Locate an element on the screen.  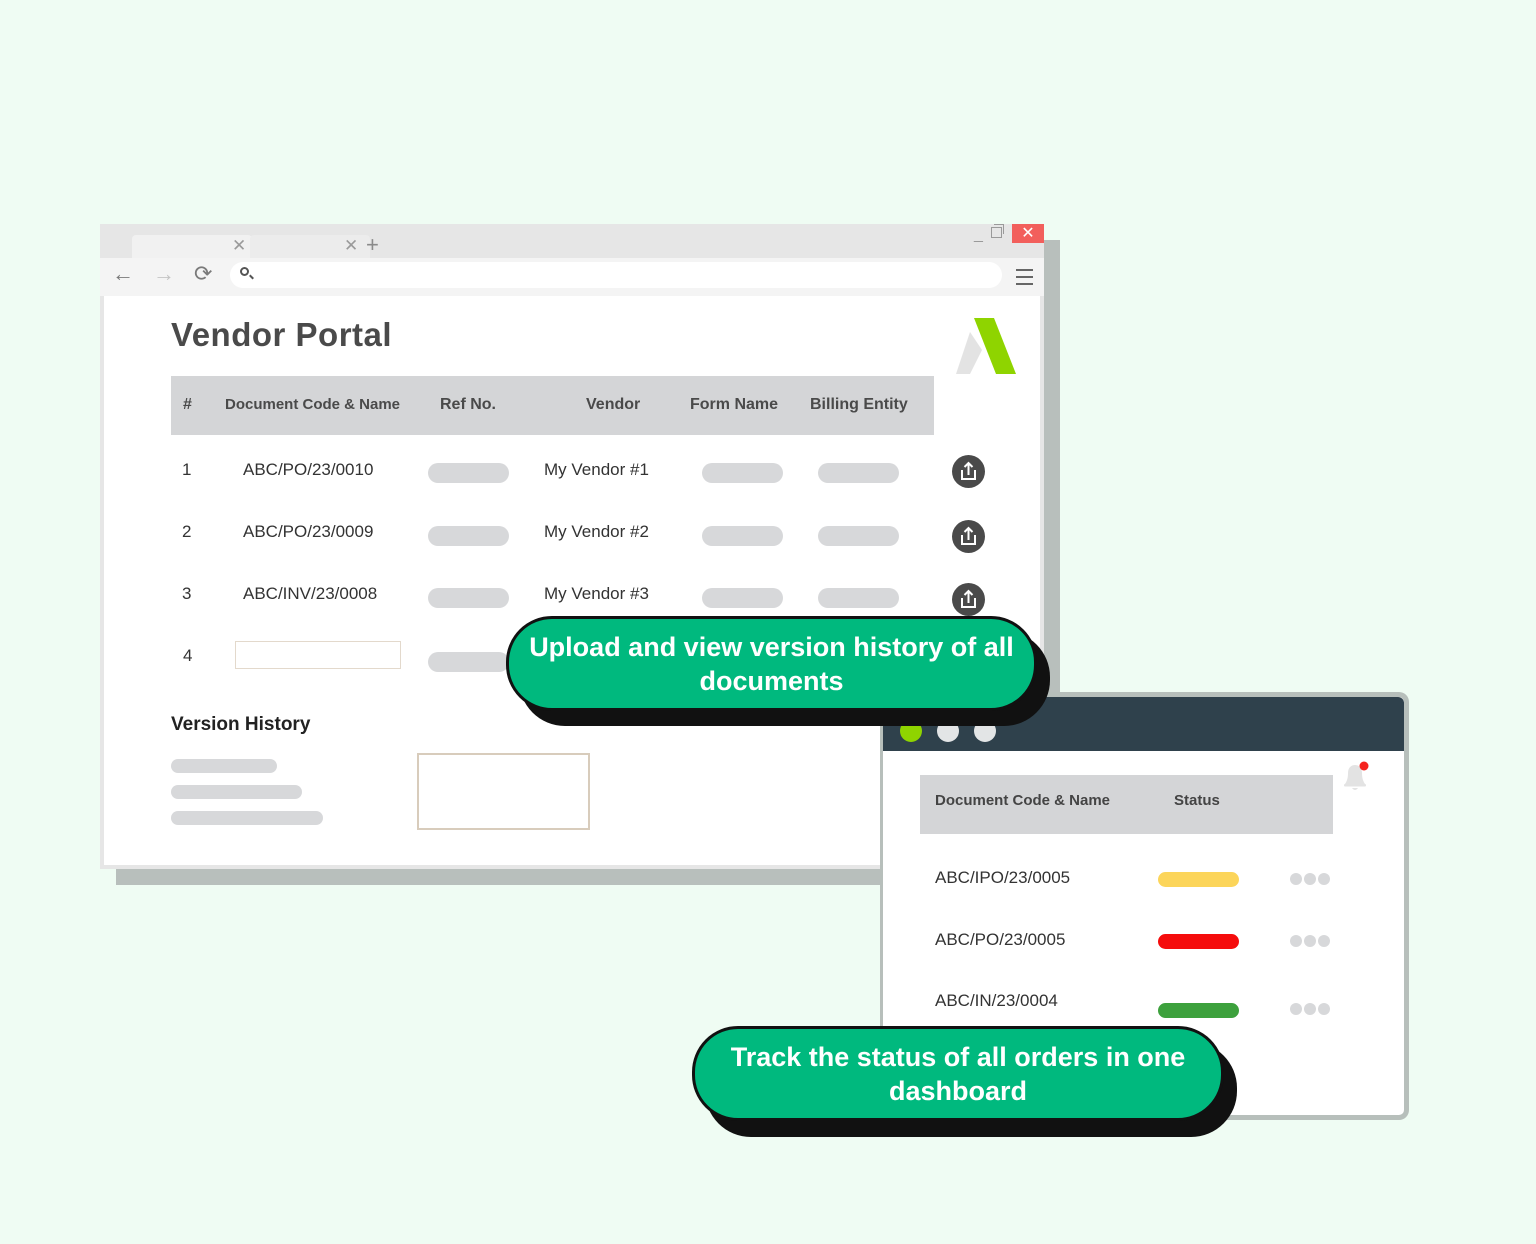
status-indicator-yellow is located at coordinates (1198, 879).